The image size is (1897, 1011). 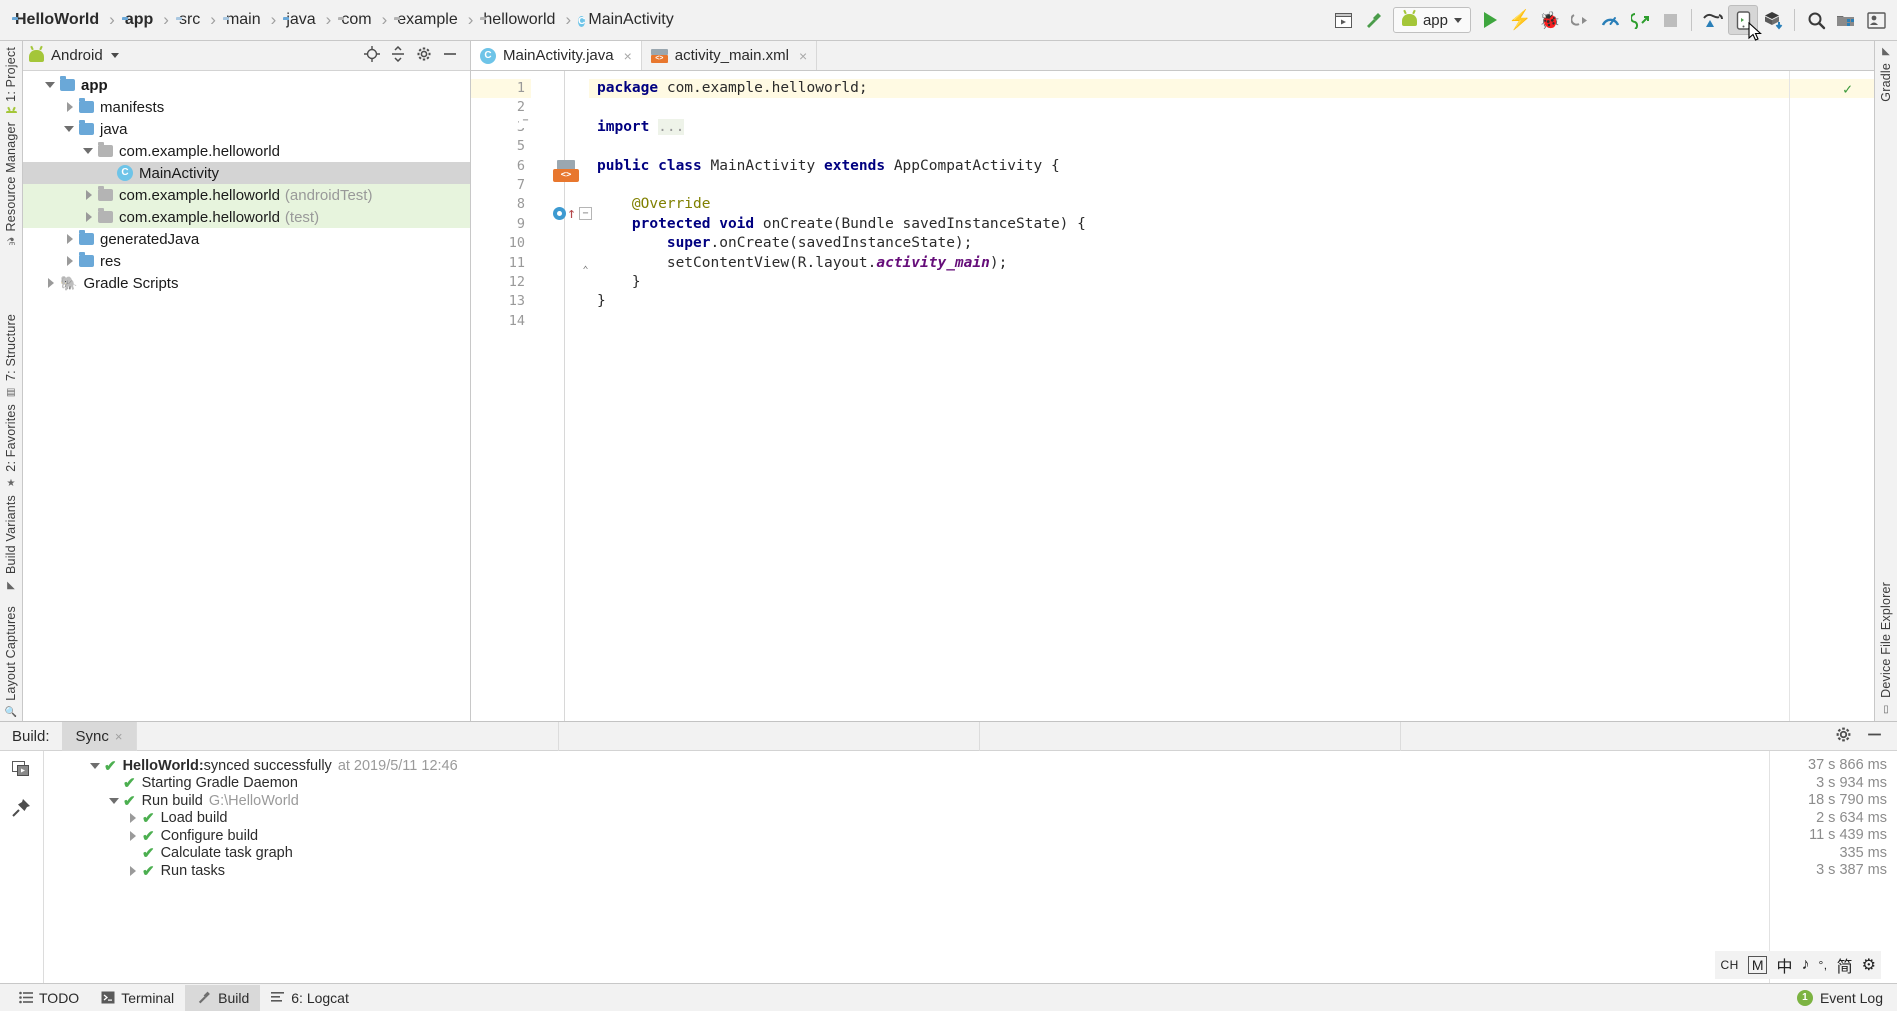 I want to click on build-row: ✔ Run build G:\HelloWorld, so click(x=906, y=801).